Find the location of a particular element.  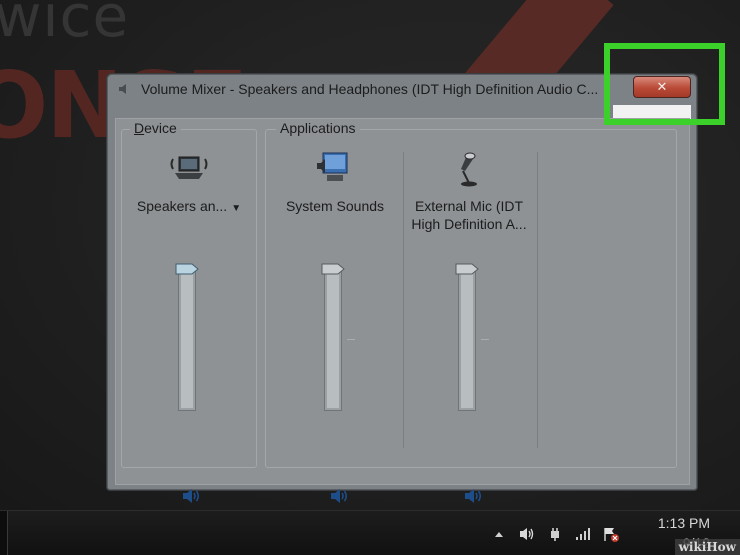

close-button-highlight is located at coordinates (664, 84).